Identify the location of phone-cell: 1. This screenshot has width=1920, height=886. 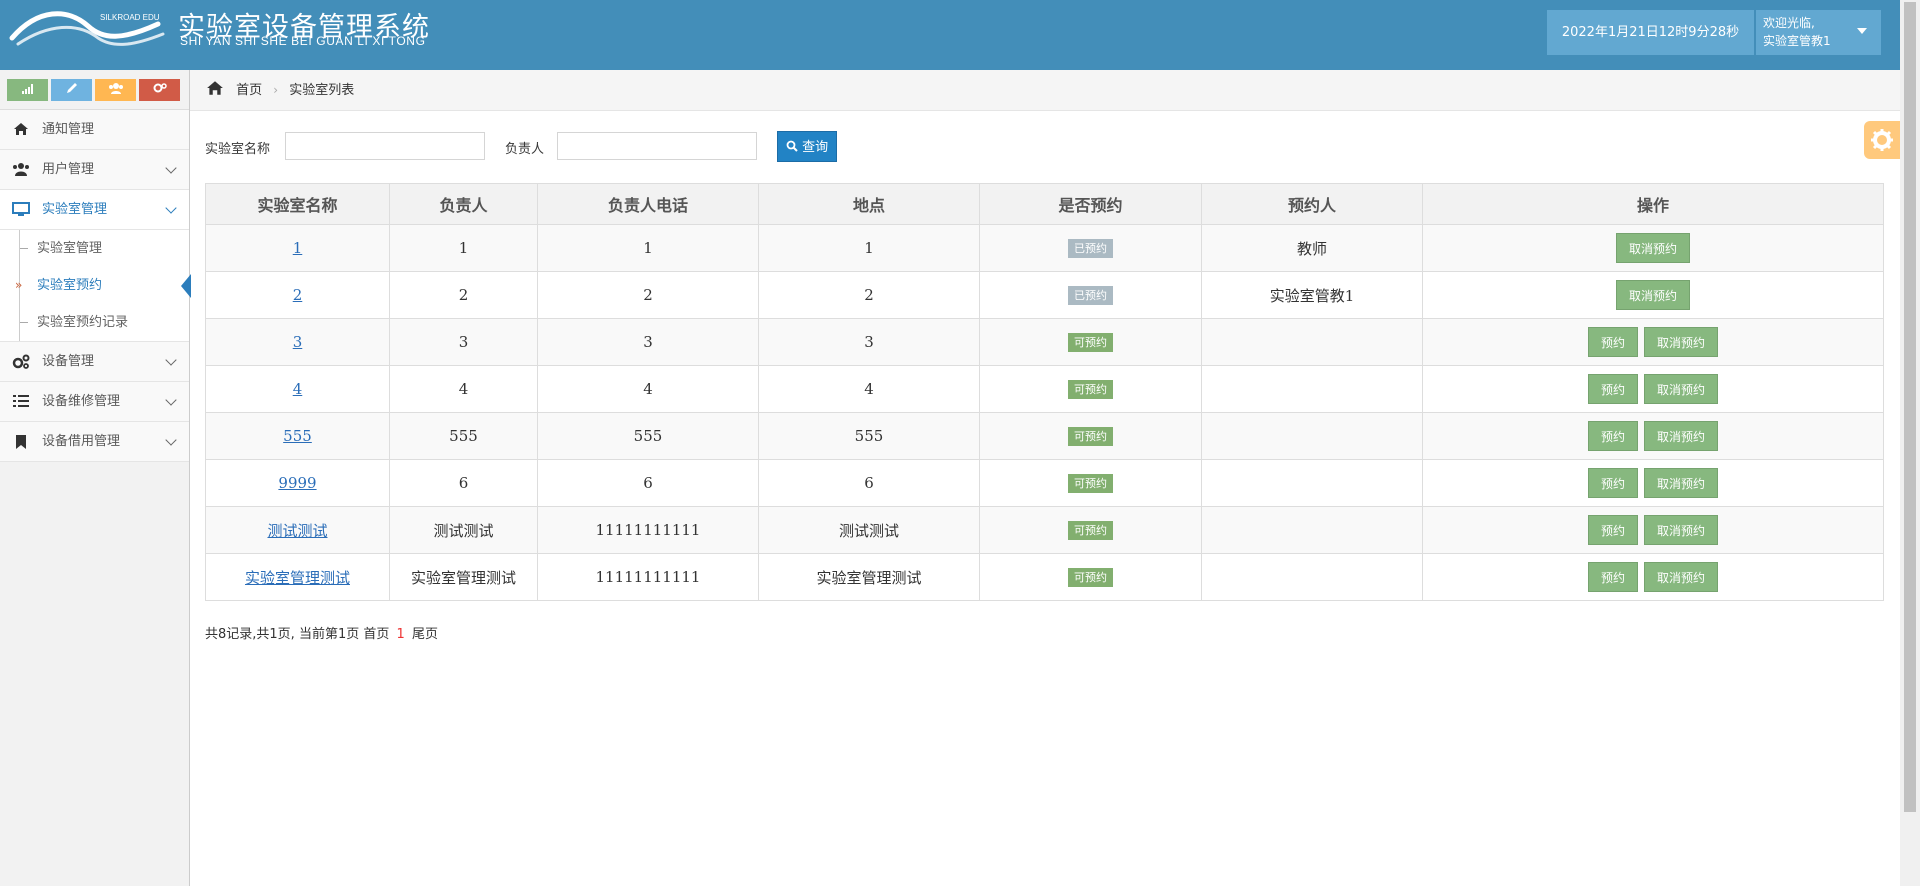
(648, 248).